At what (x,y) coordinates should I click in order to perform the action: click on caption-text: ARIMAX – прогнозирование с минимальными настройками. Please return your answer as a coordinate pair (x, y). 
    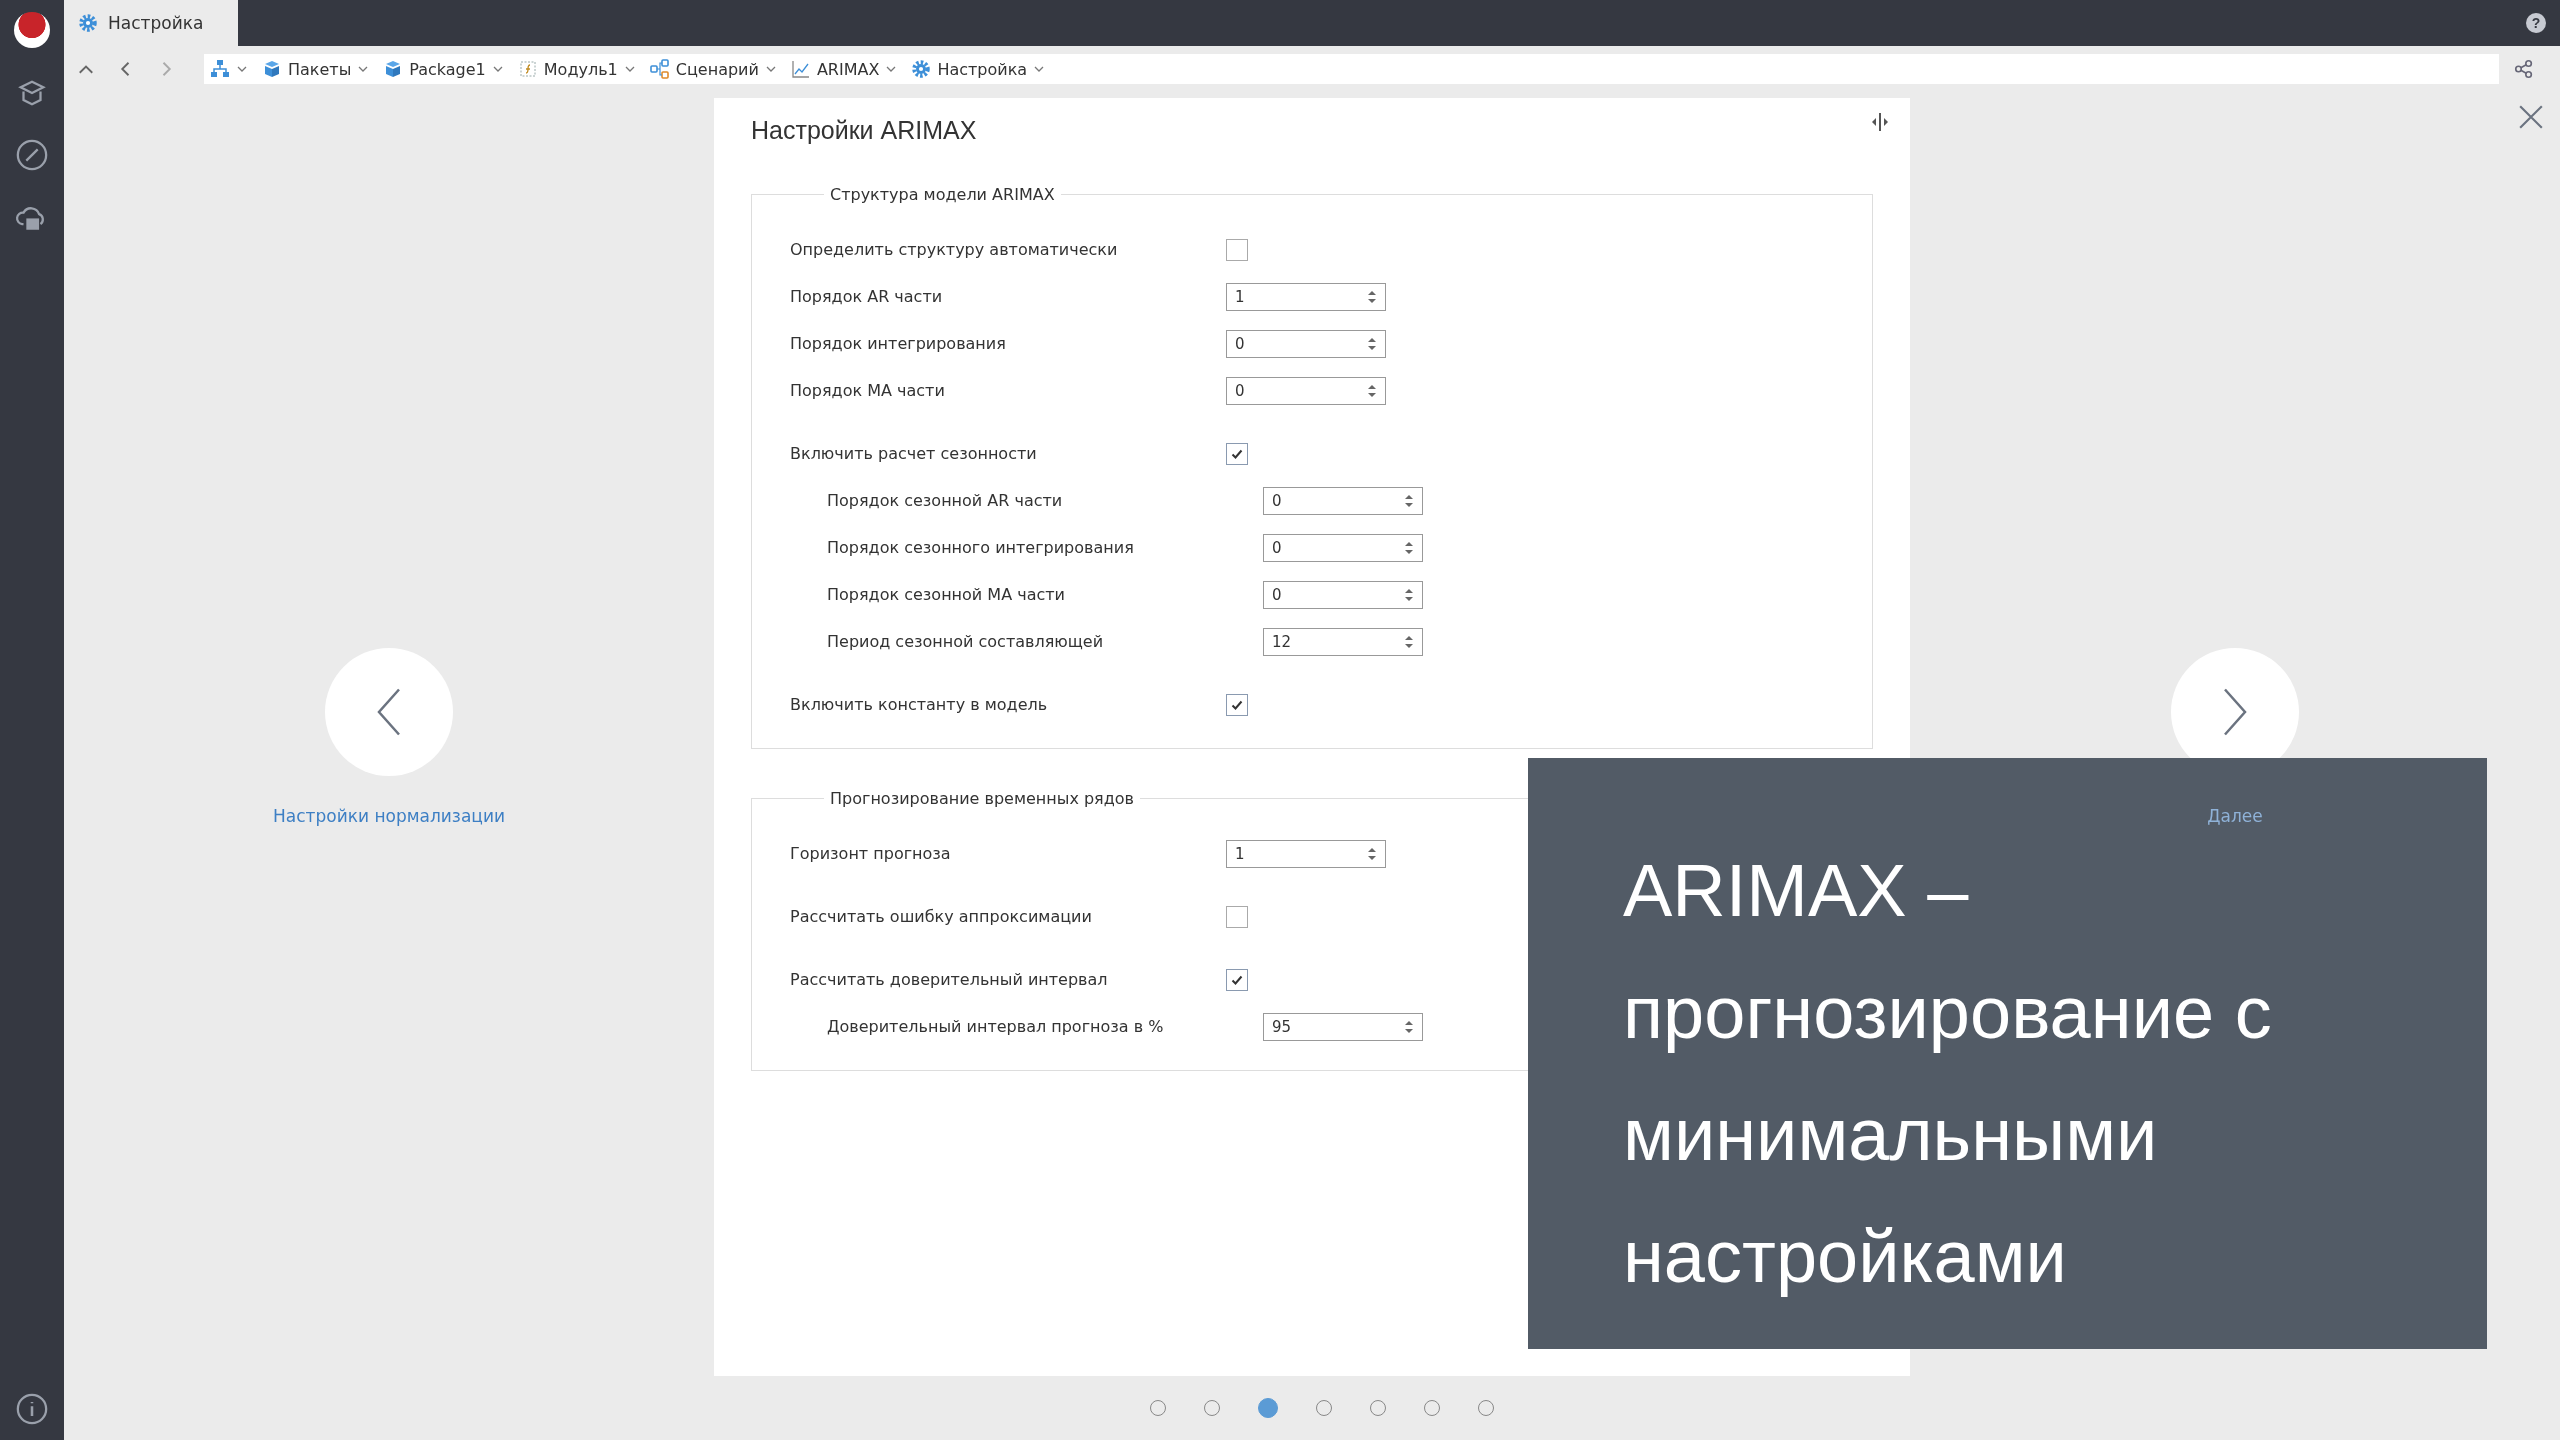
    Looking at the image, I should click on (1948, 1074).